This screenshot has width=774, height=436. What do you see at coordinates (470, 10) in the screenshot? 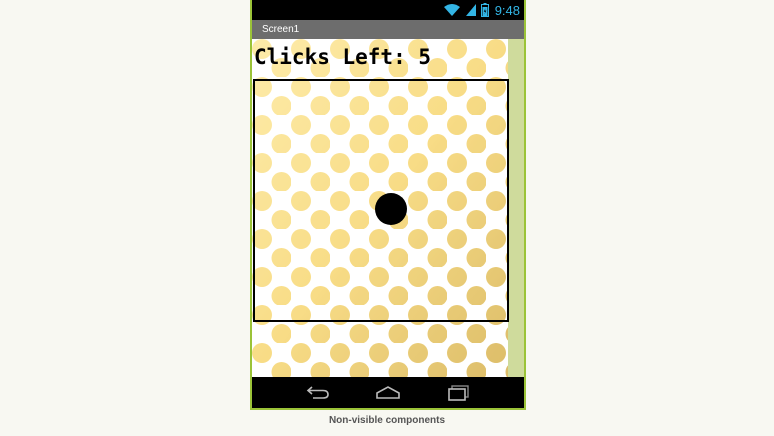
I see `signal-icon` at bounding box center [470, 10].